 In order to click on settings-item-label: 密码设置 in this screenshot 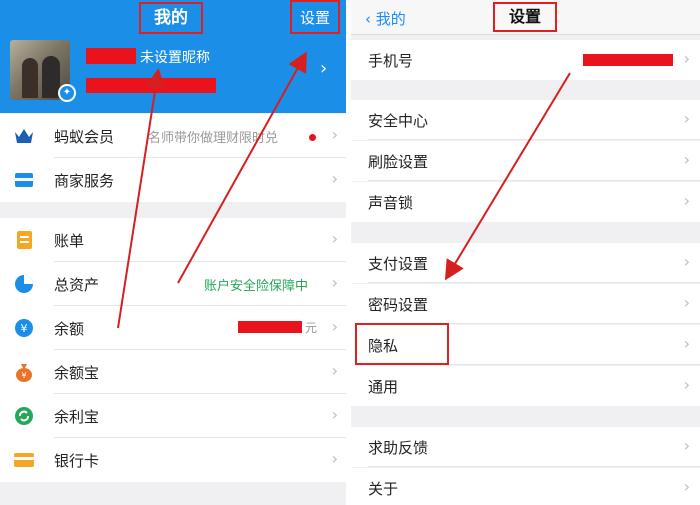, I will do `click(398, 305)`.